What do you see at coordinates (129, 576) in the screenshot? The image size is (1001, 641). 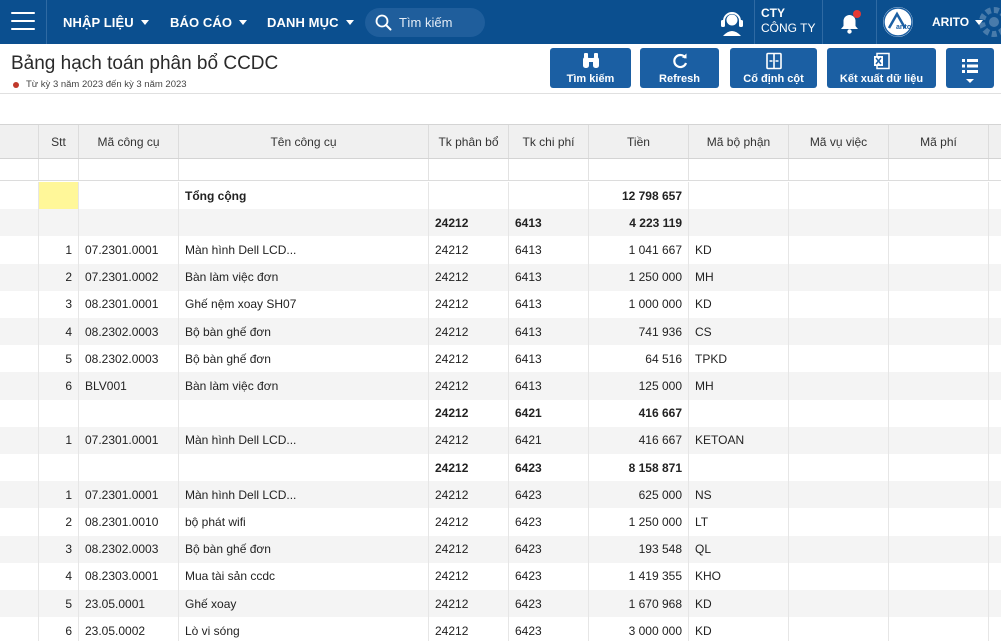 I see `cell-ma-cong-cu: 08.2303.0001` at bounding box center [129, 576].